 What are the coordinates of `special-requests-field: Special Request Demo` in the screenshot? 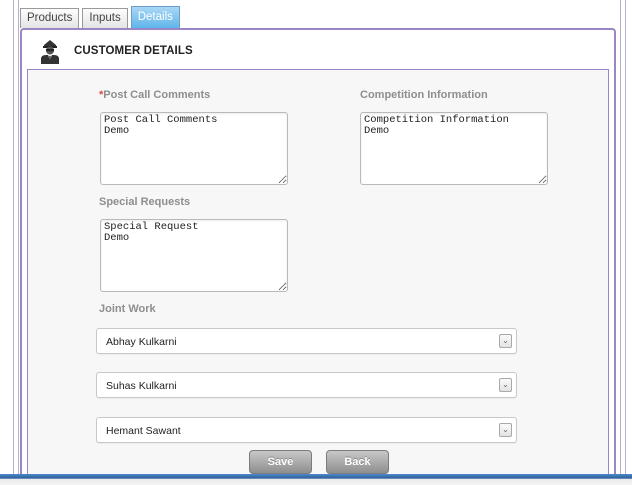 It's located at (194, 255).